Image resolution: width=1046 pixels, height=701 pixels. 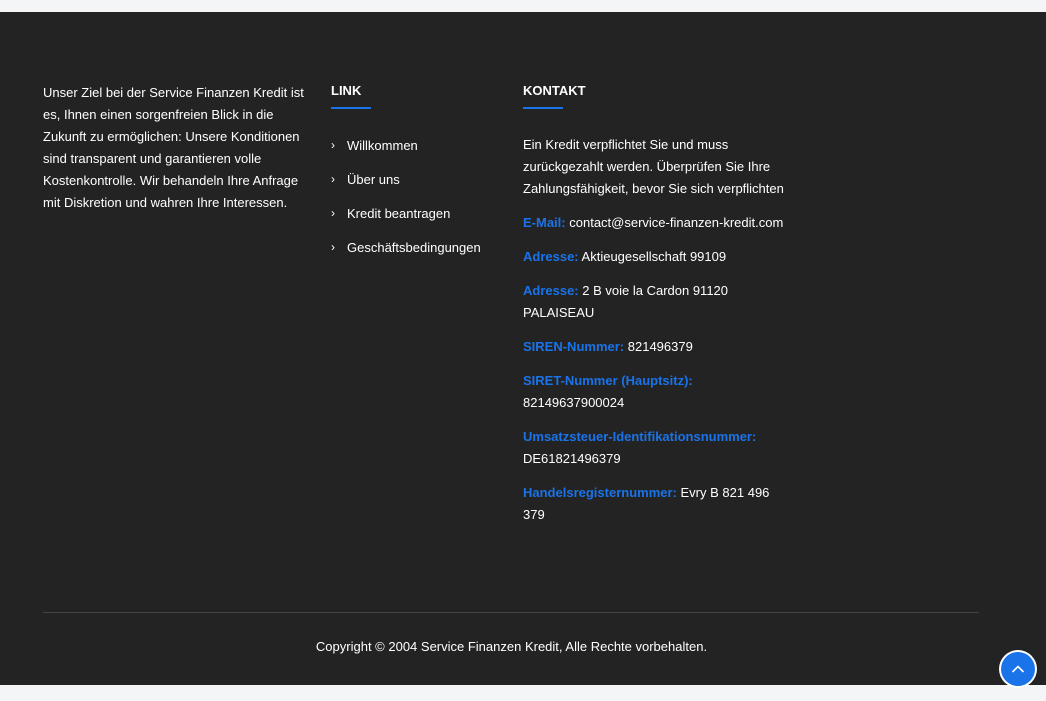 What do you see at coordinates (421, 179) in the screenshot?
I see `footer-link-ueber-uns: › Über uns` at bounding box center [421, 179].